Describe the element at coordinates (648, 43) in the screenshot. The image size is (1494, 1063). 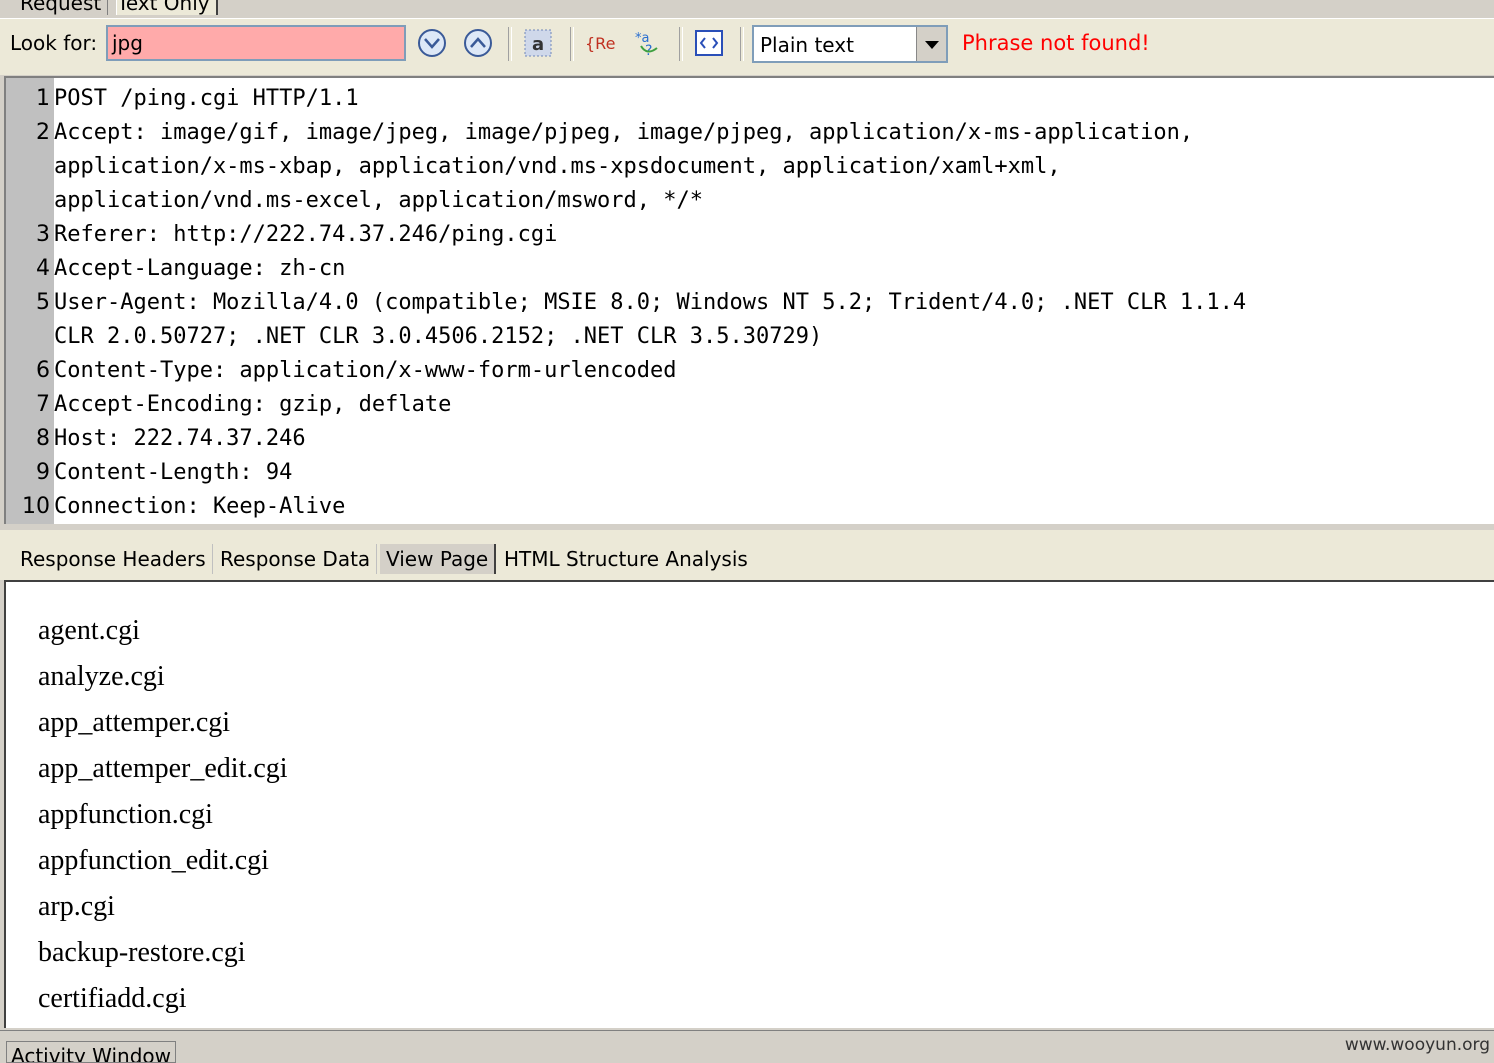
I see `wildcard-search-icon: *a ?` at that location.